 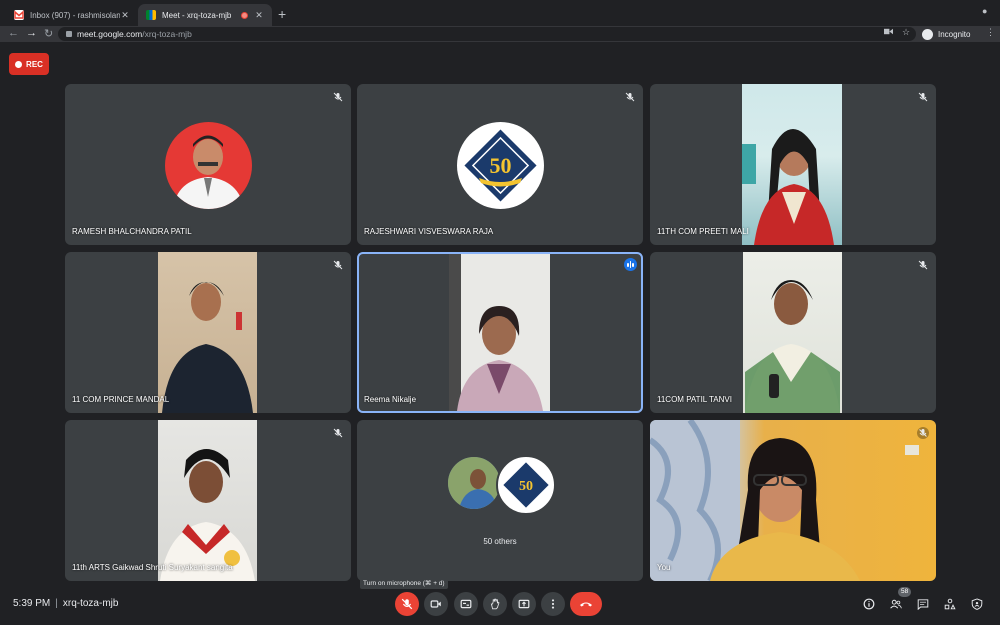 I want to click on reload-icon: ↻, so click(x=48, y=33).